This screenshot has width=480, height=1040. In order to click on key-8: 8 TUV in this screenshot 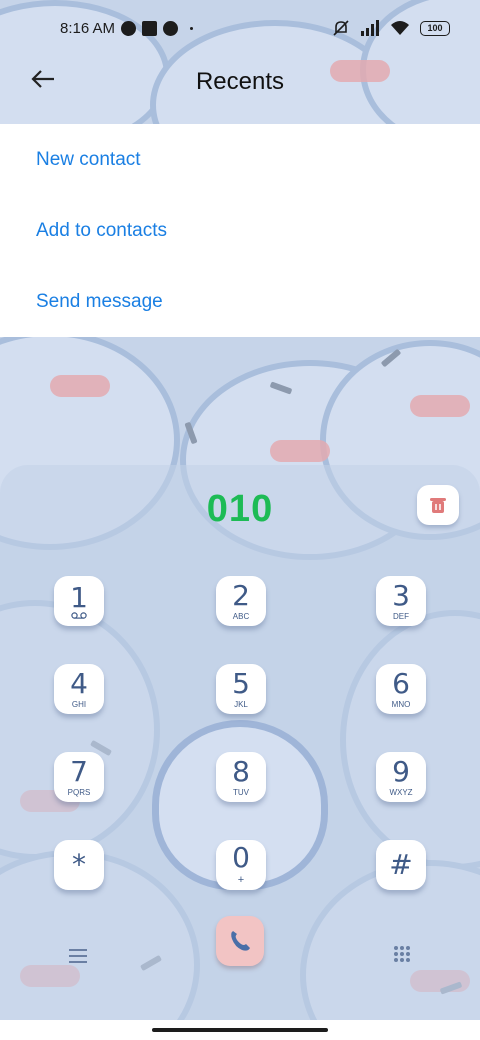, I will do `click(241, 777)`.